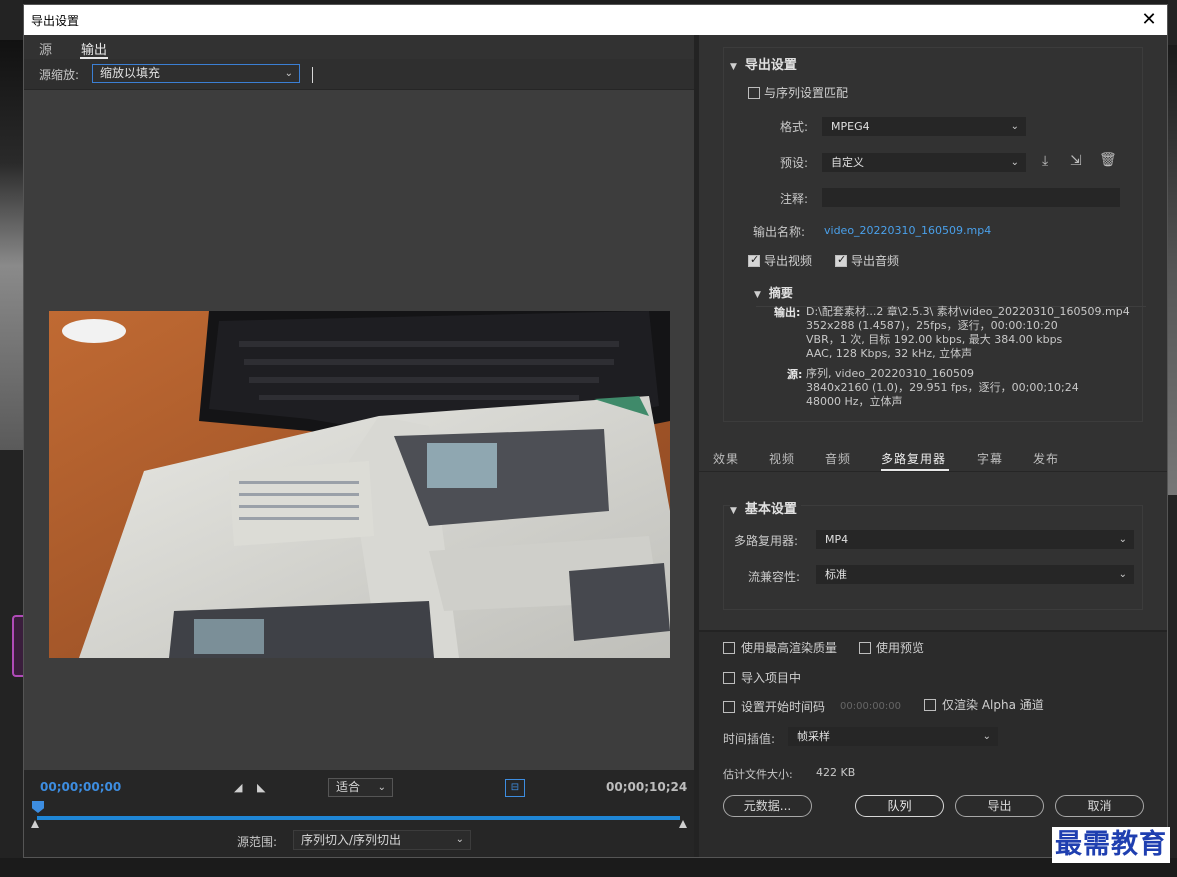  I want to click on format-label: 格式:, so click(794, 127).